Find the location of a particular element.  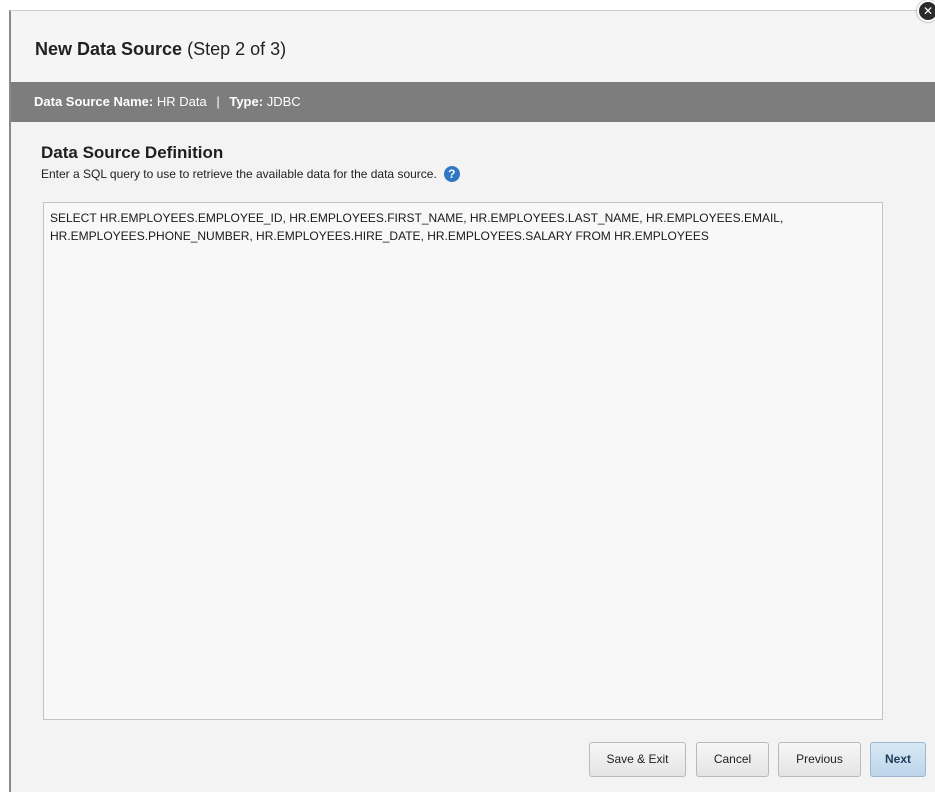

dialog-header: New Data Source (Step 2 of 3) is located at coordinates (473, 46).